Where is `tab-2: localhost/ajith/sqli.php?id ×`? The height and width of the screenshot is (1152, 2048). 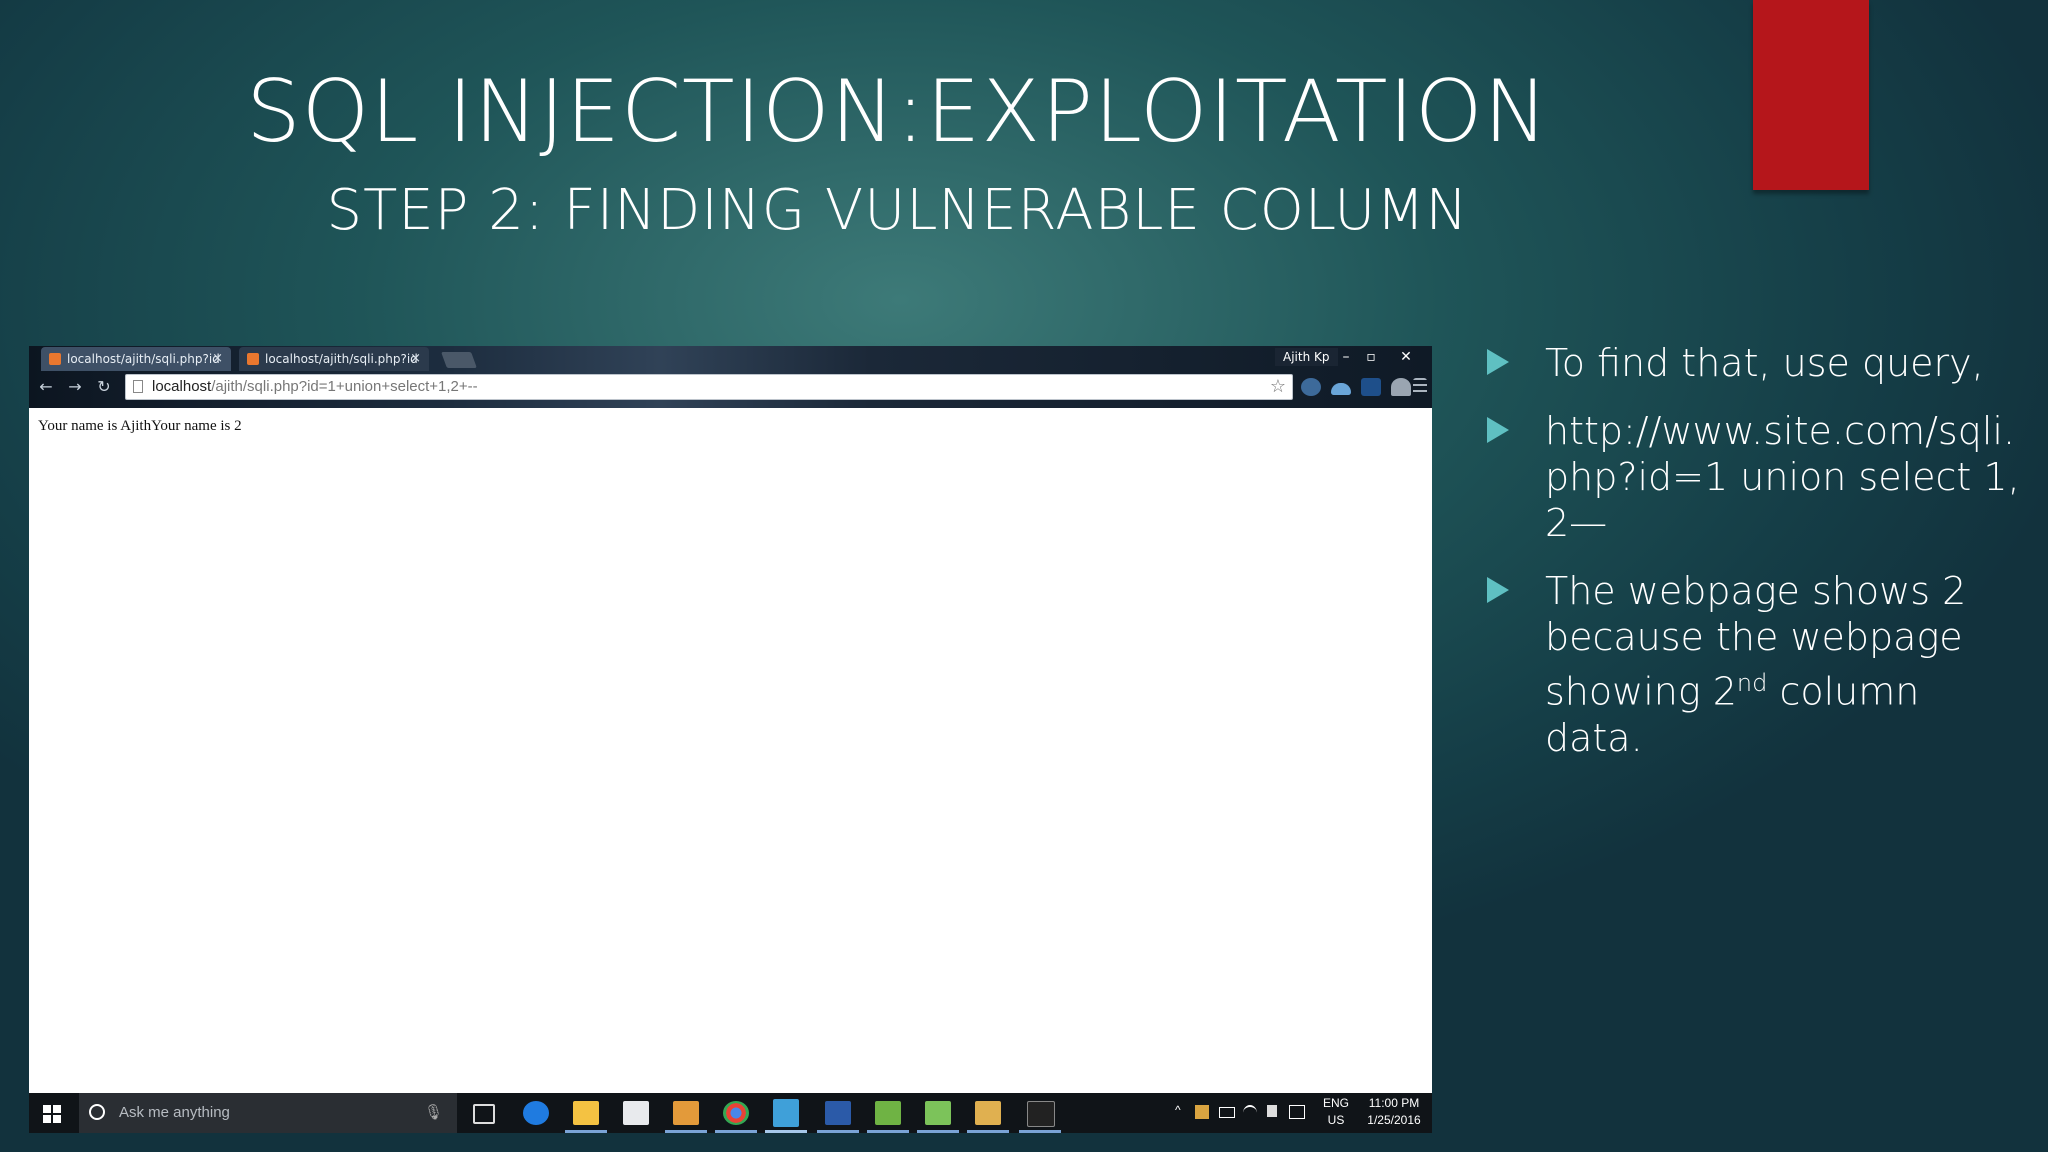 tab-2: localhost/ajith/sqli.php?id × is located at coordinates (334, 359).